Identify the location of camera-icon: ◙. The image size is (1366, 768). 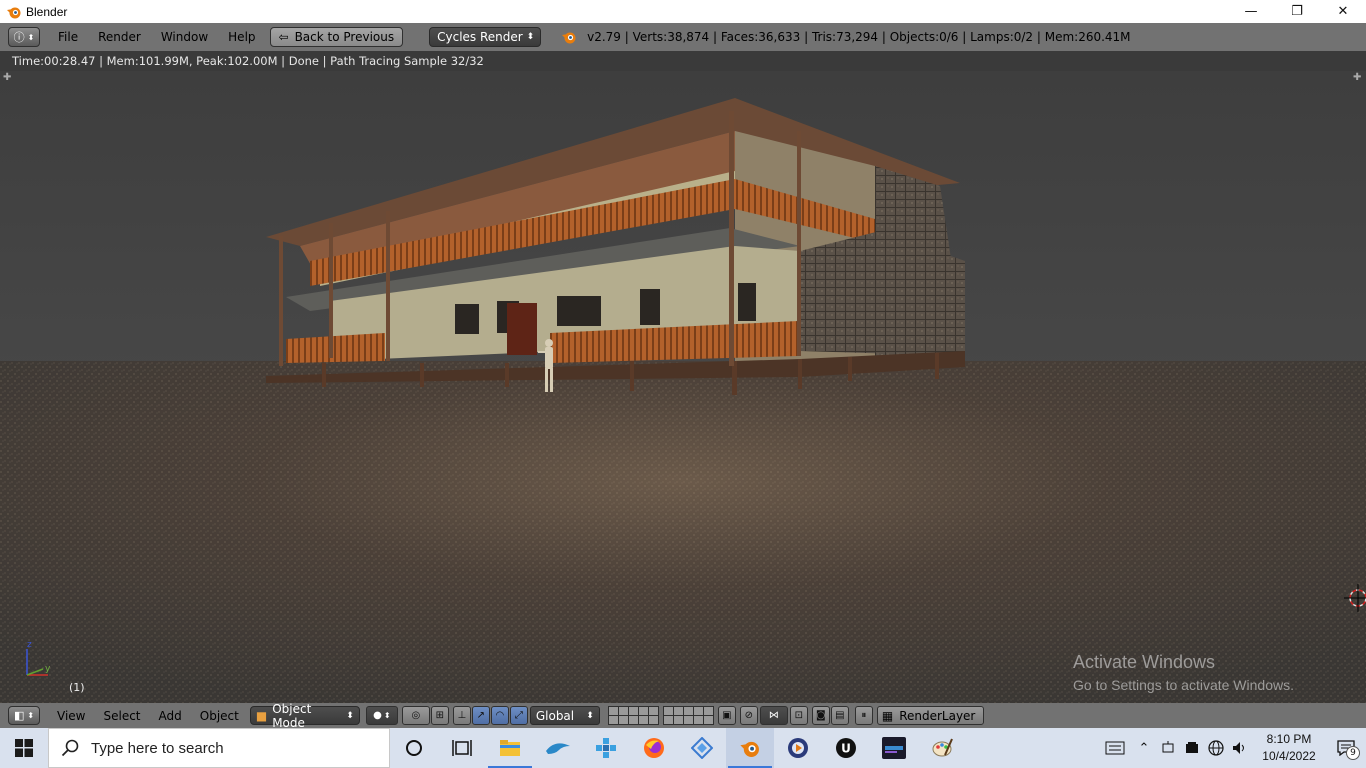
(820, 715).